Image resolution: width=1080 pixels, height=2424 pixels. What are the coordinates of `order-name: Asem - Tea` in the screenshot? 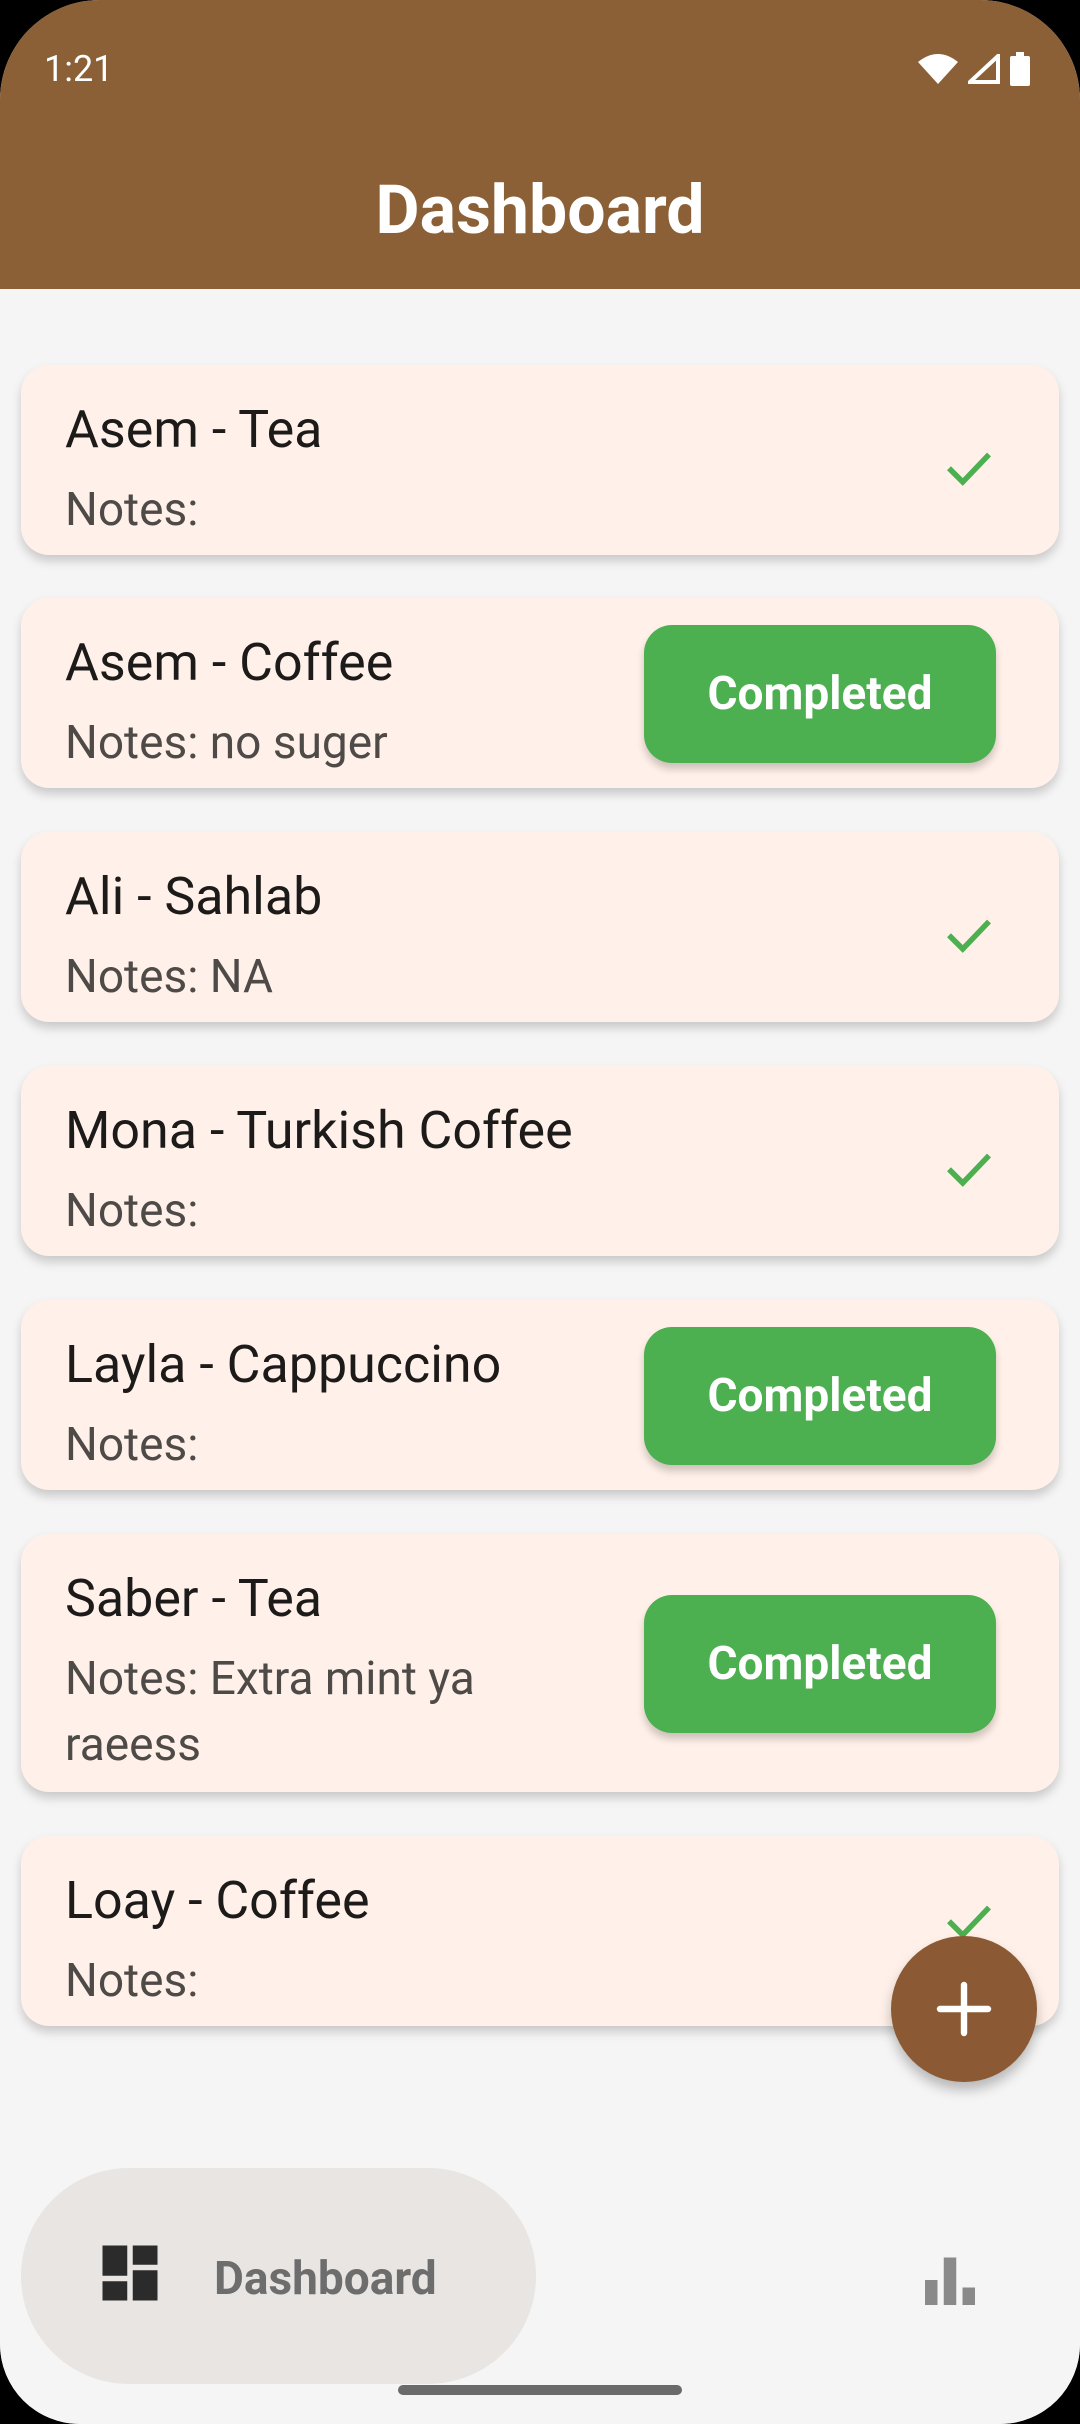 It's located at (194, 429).